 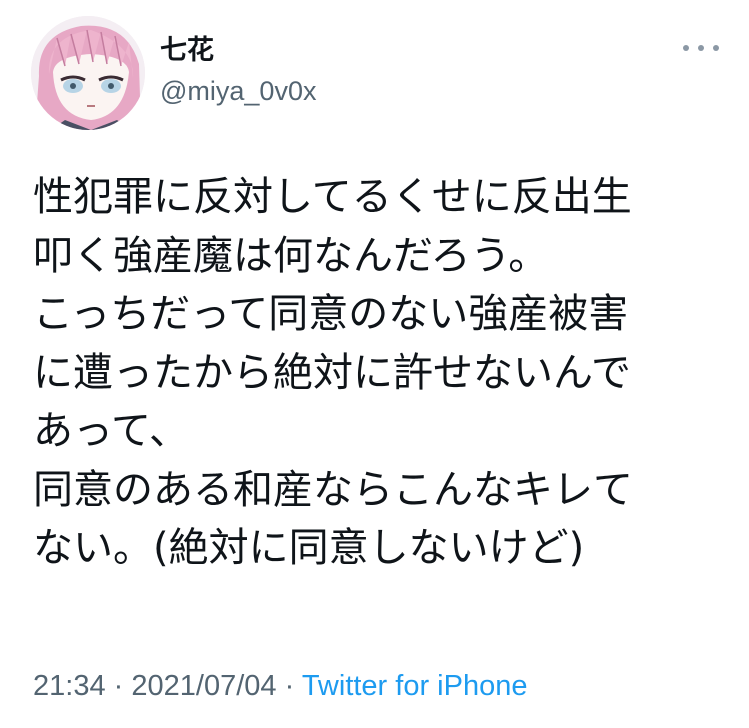 I want to click on more-options-icon, so click(x=701, y=48).